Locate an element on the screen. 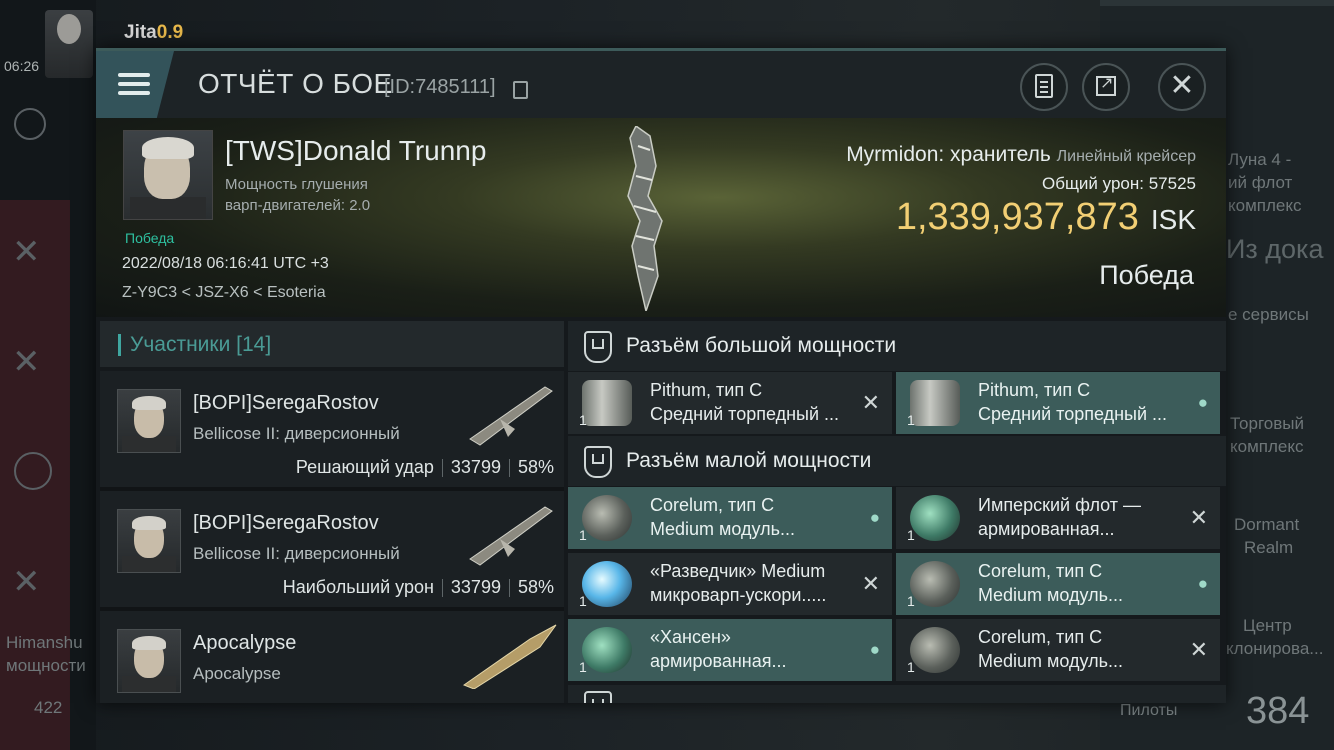 The image size is (1334, 750). module-slot: 1 «Хансен» армированная... ● is located at coordinates (730, 650).